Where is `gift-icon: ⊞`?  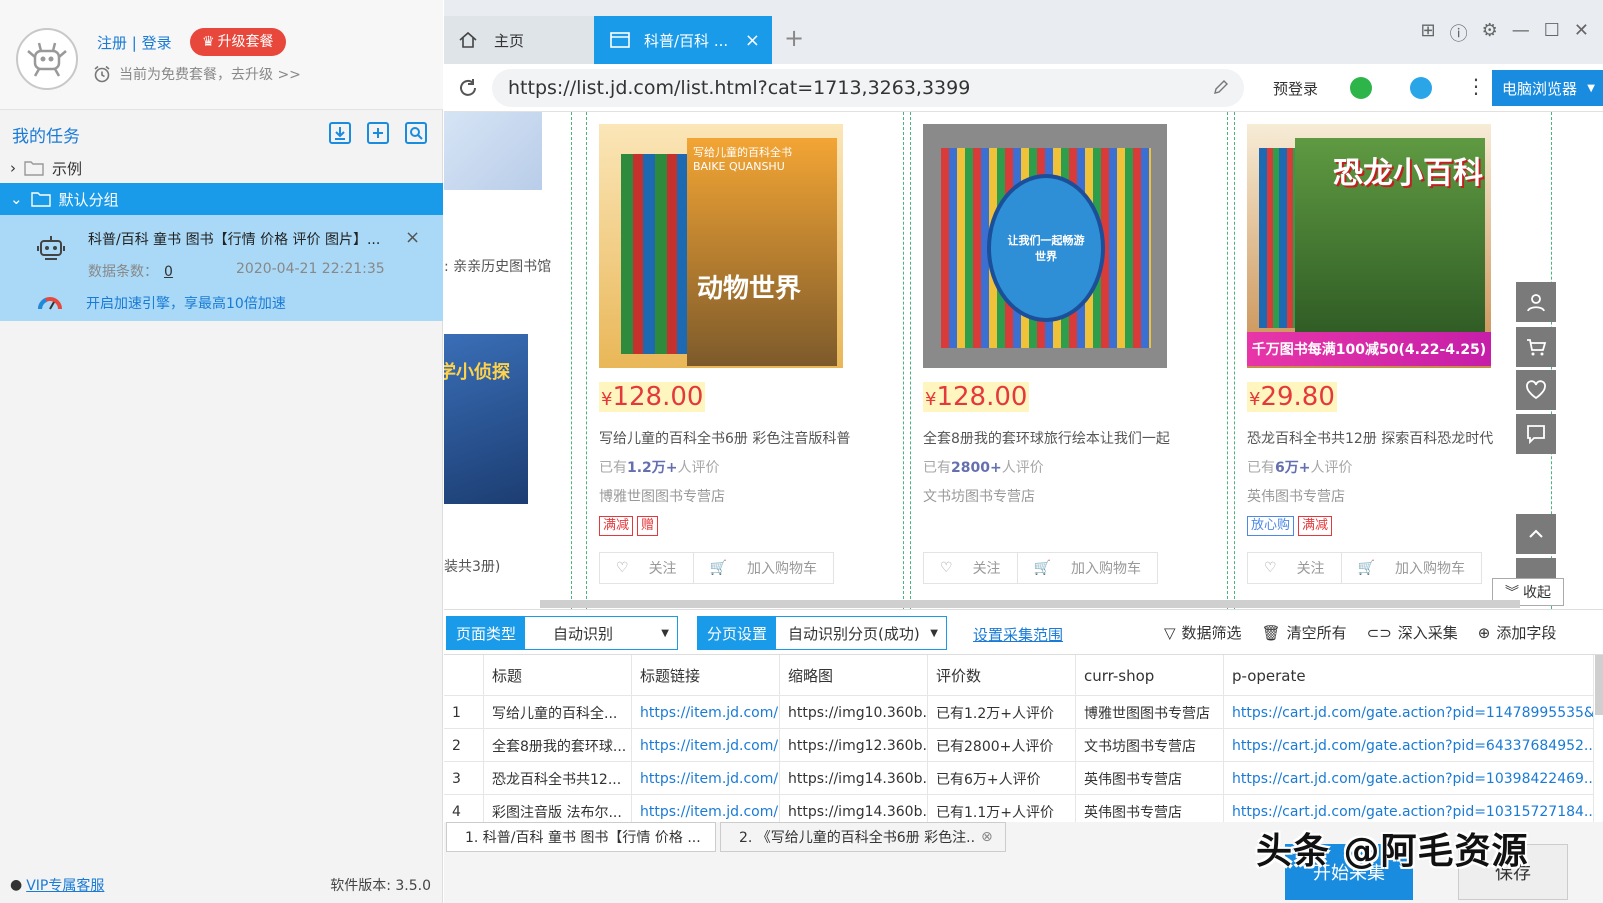 gift-icon: ⊞ is located at coordinates (1428, 33).